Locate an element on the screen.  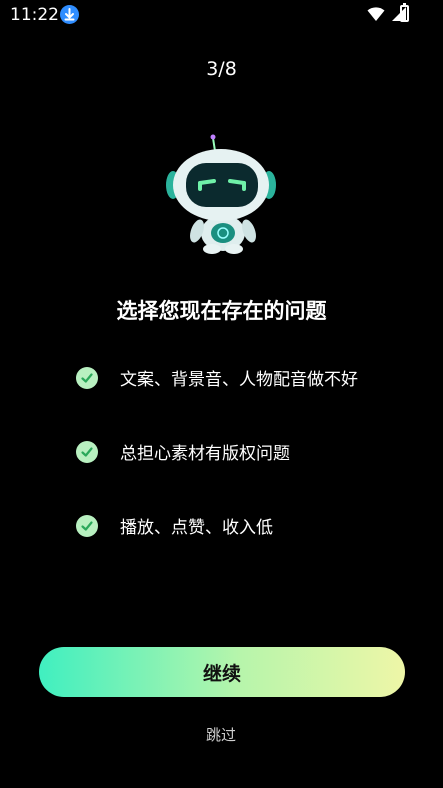
option-item: 总担心素材有版权问题 is located at coordinates (183, 451).